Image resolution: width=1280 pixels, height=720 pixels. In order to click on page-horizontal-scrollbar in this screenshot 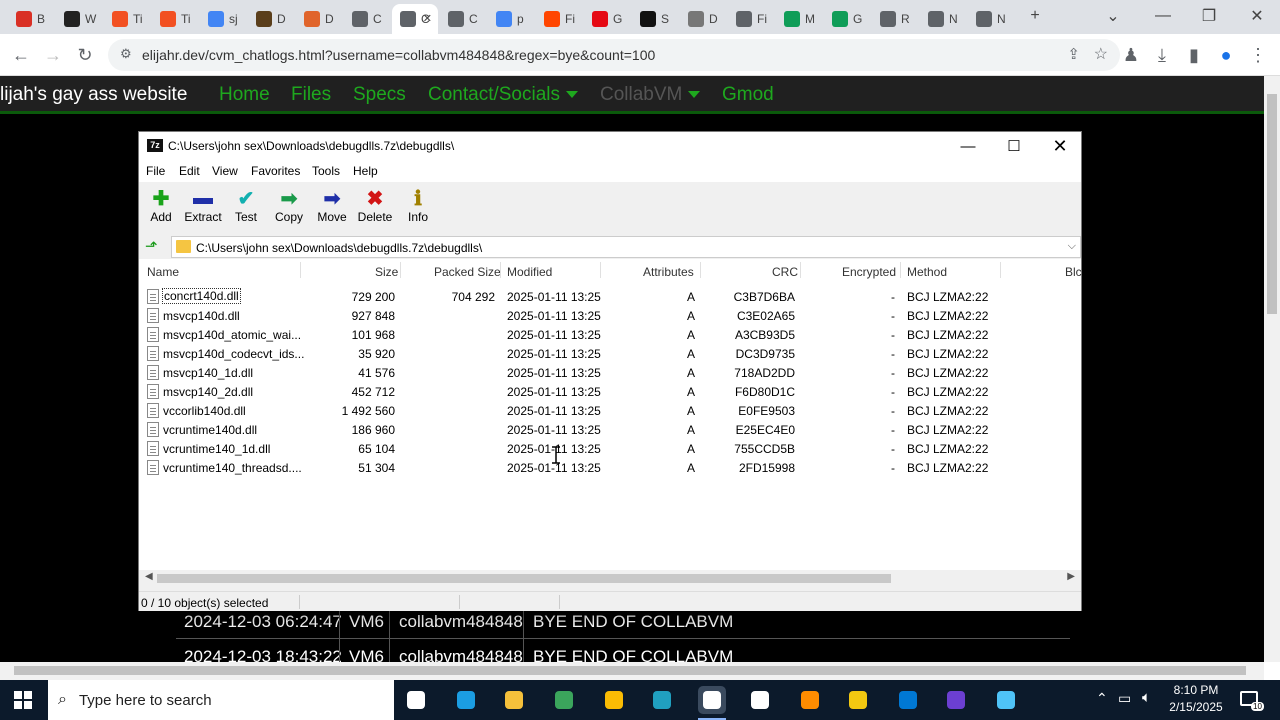, I will do `click(632, 671)`.